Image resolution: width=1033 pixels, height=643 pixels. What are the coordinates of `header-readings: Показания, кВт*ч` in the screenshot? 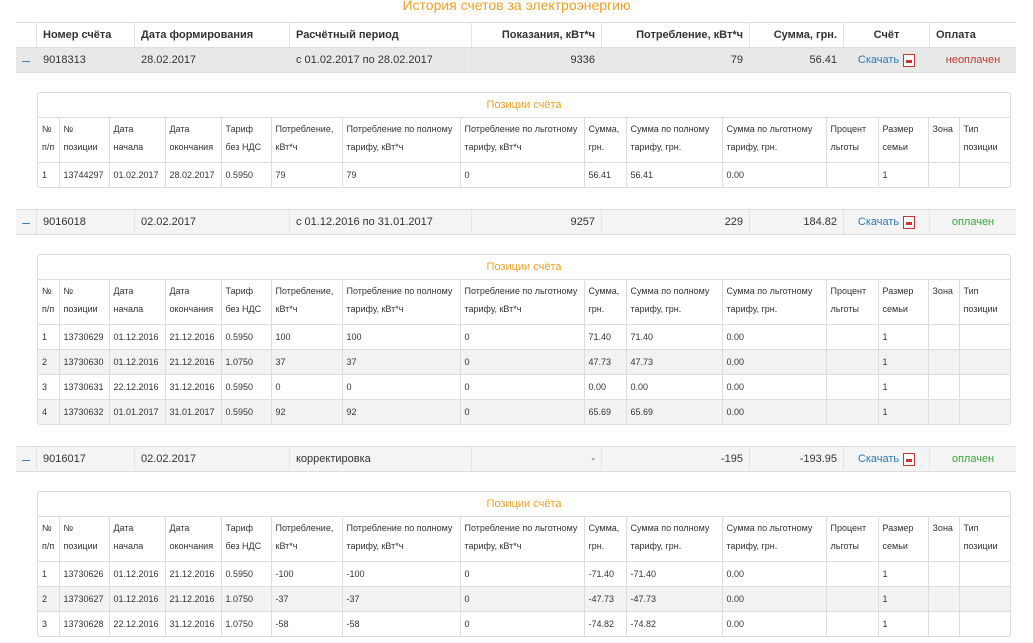 It's located at (536, 35).